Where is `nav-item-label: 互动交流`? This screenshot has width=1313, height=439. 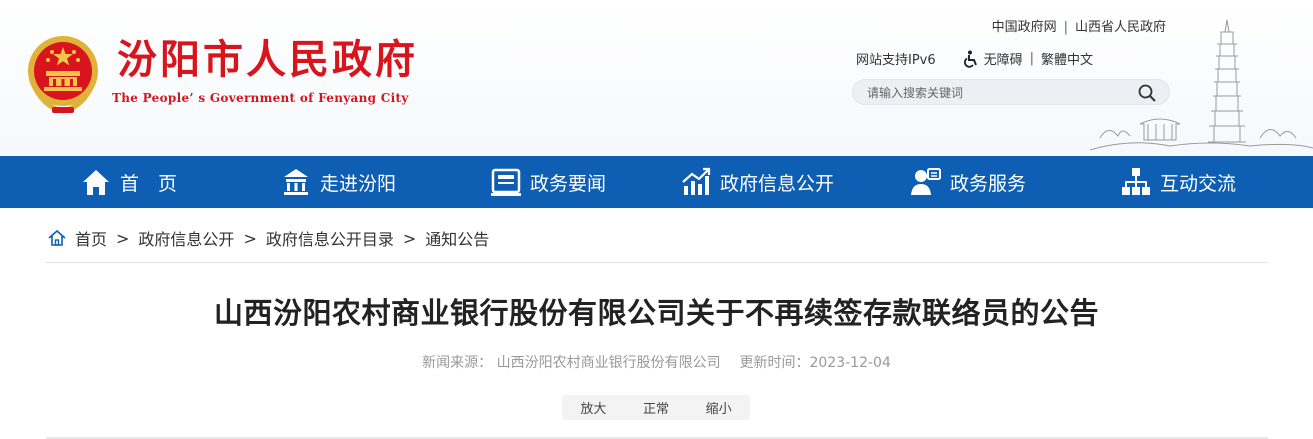 nav-item-label: 互动交流 is located at coordinates (1198, 183).